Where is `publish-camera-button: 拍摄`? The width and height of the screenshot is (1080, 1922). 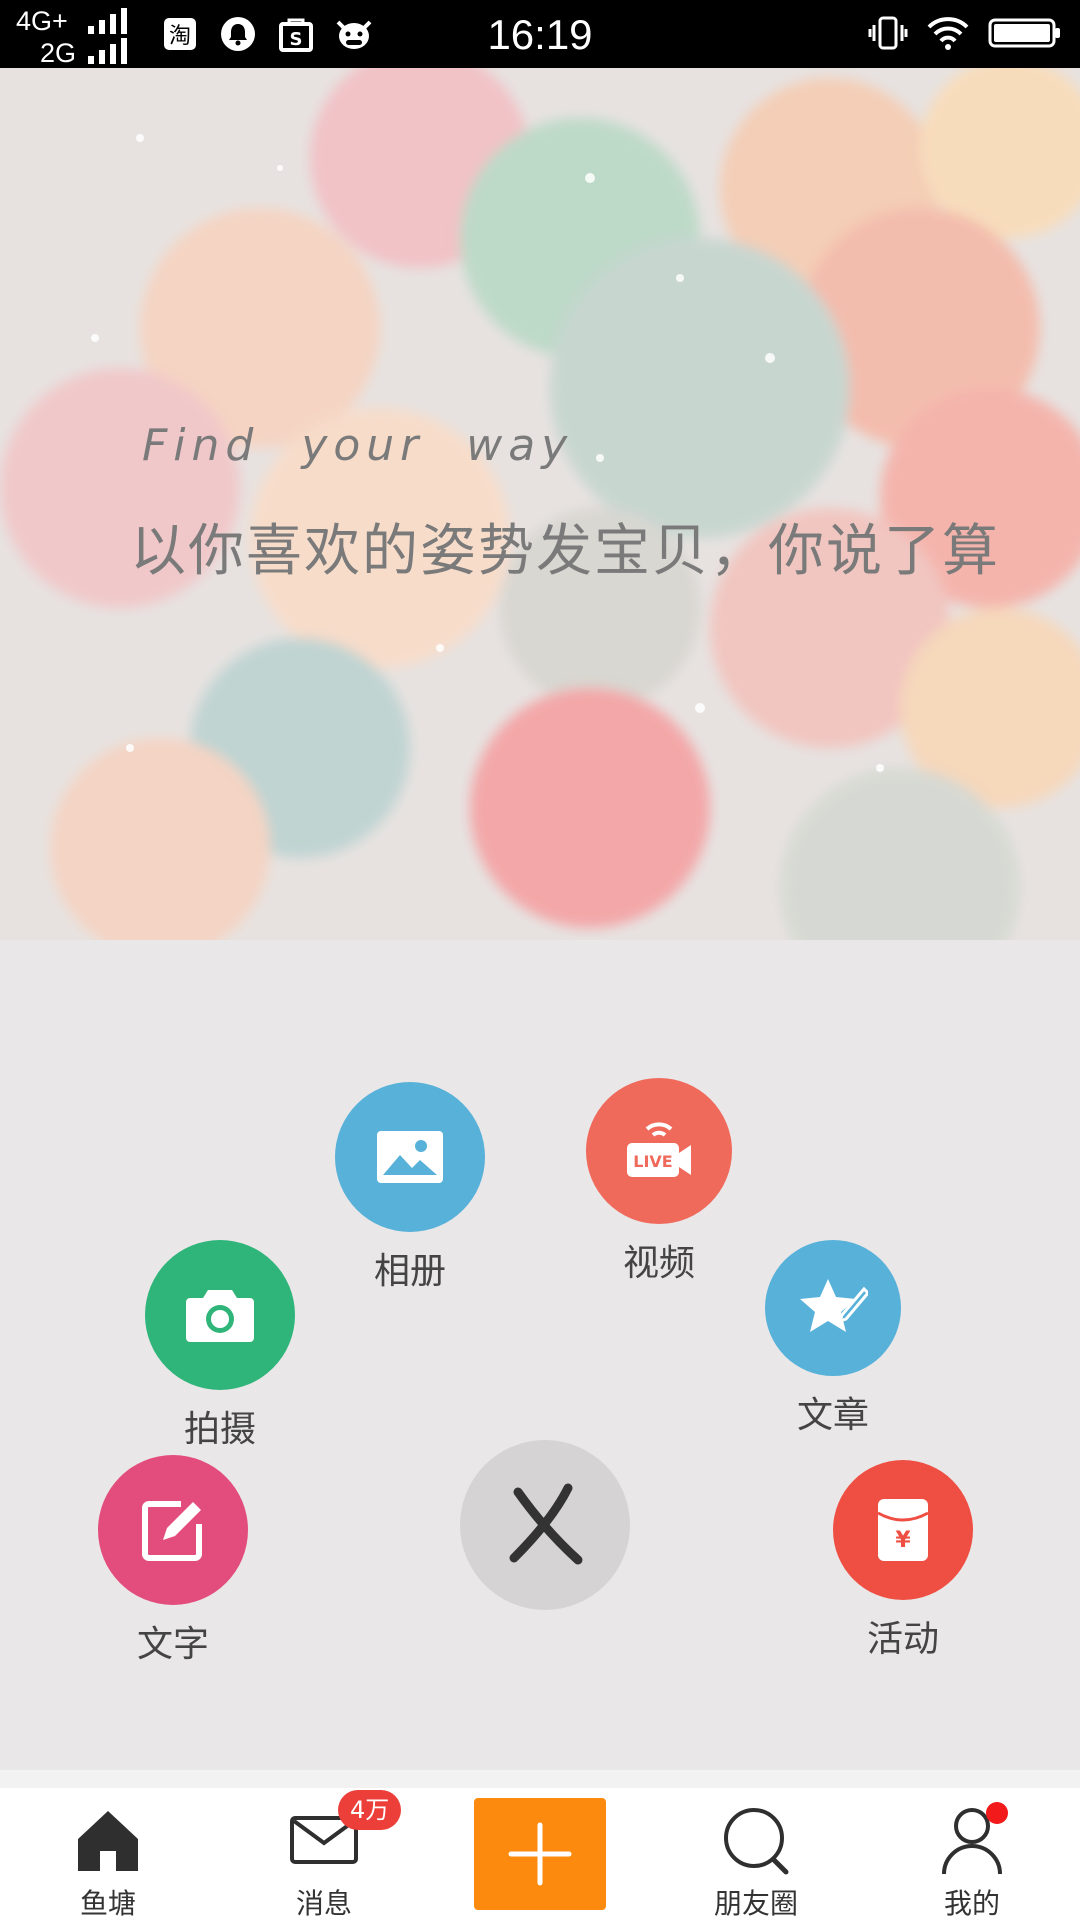 publish-camera-button: 拍摄 is located at coordinates (220, 1346).